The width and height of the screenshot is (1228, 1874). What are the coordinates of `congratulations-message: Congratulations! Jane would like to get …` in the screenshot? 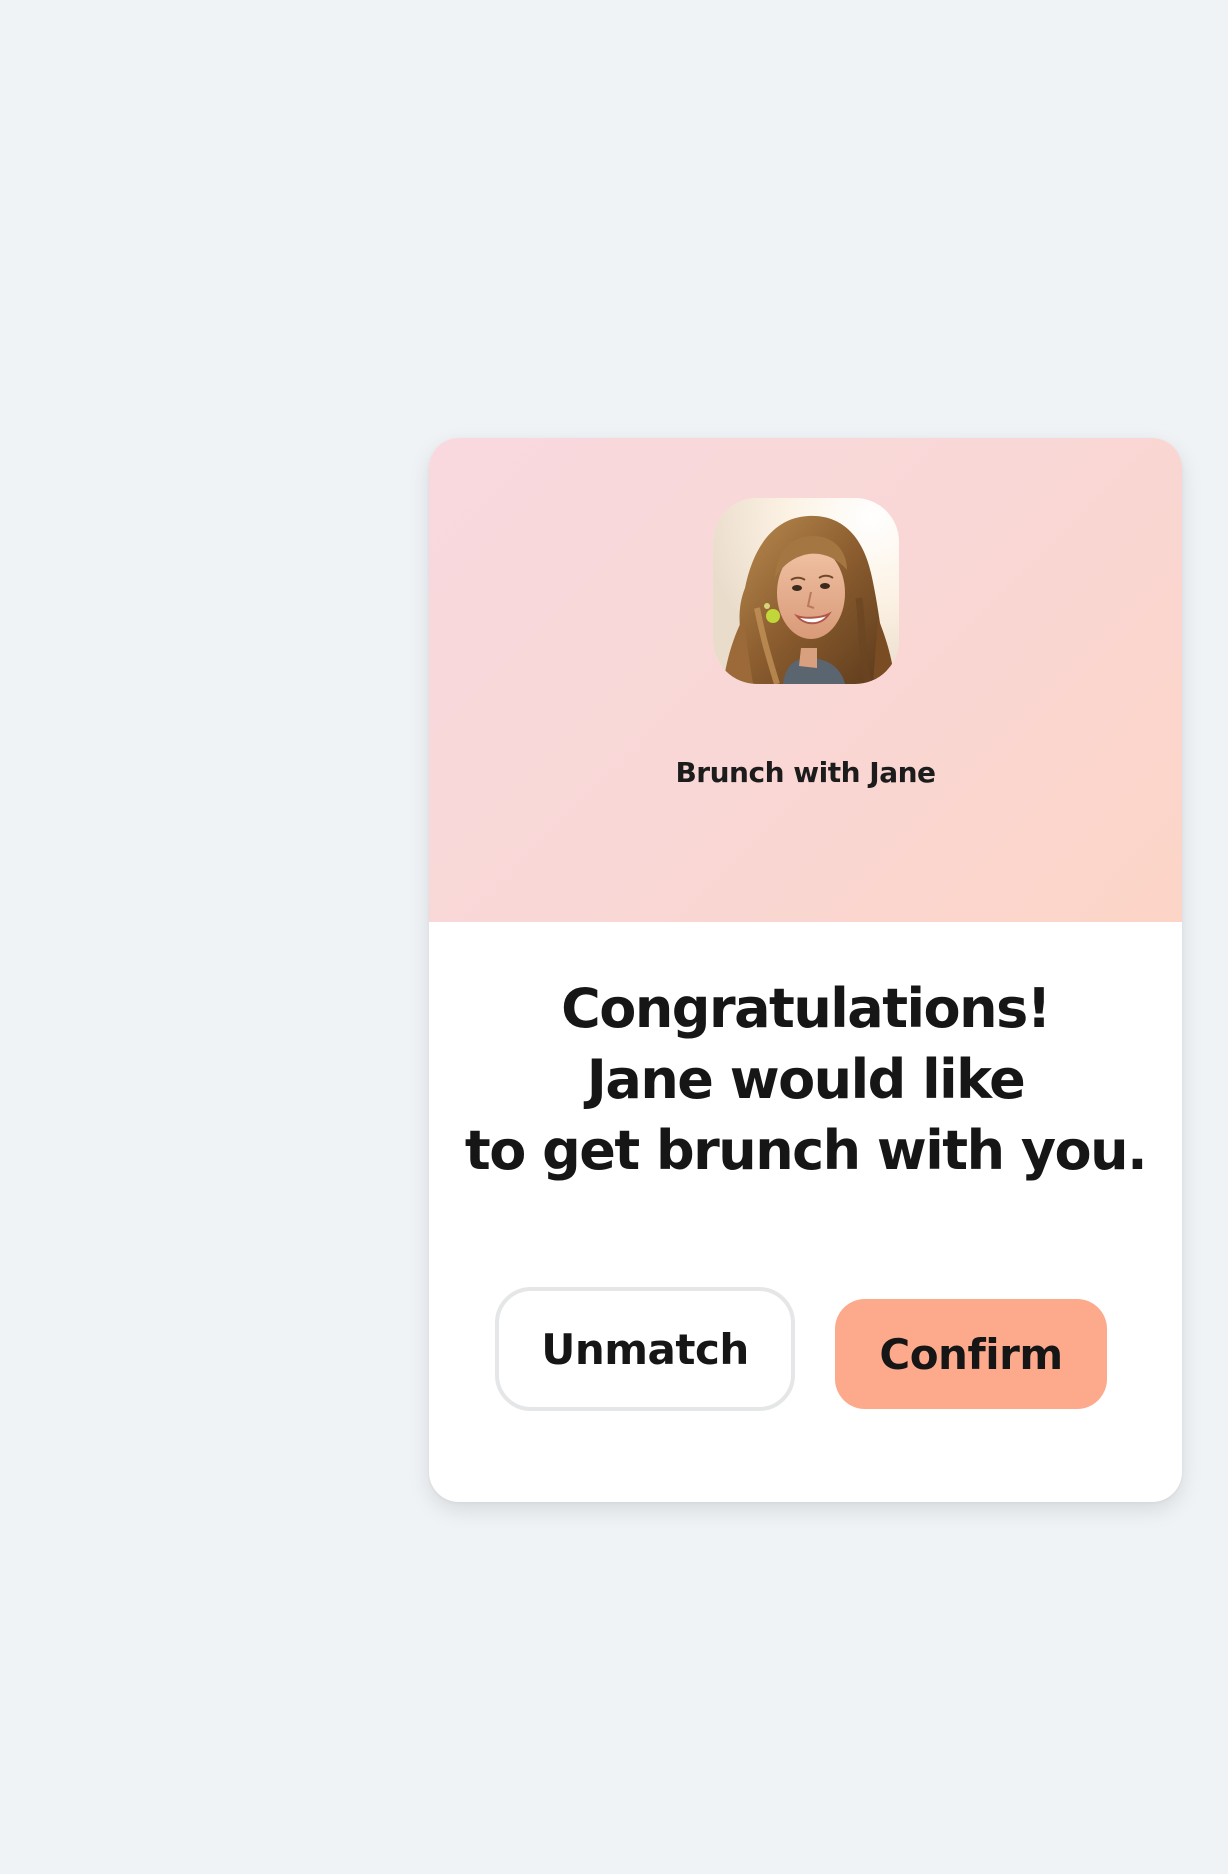 It's located at (805, 1079).